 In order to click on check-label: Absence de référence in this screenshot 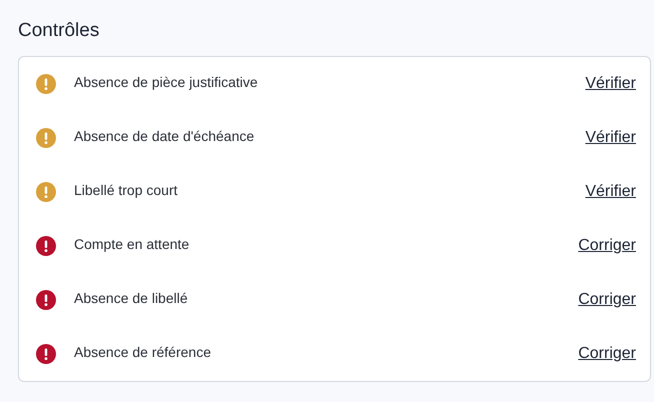, I will do `click(143, 352)`.